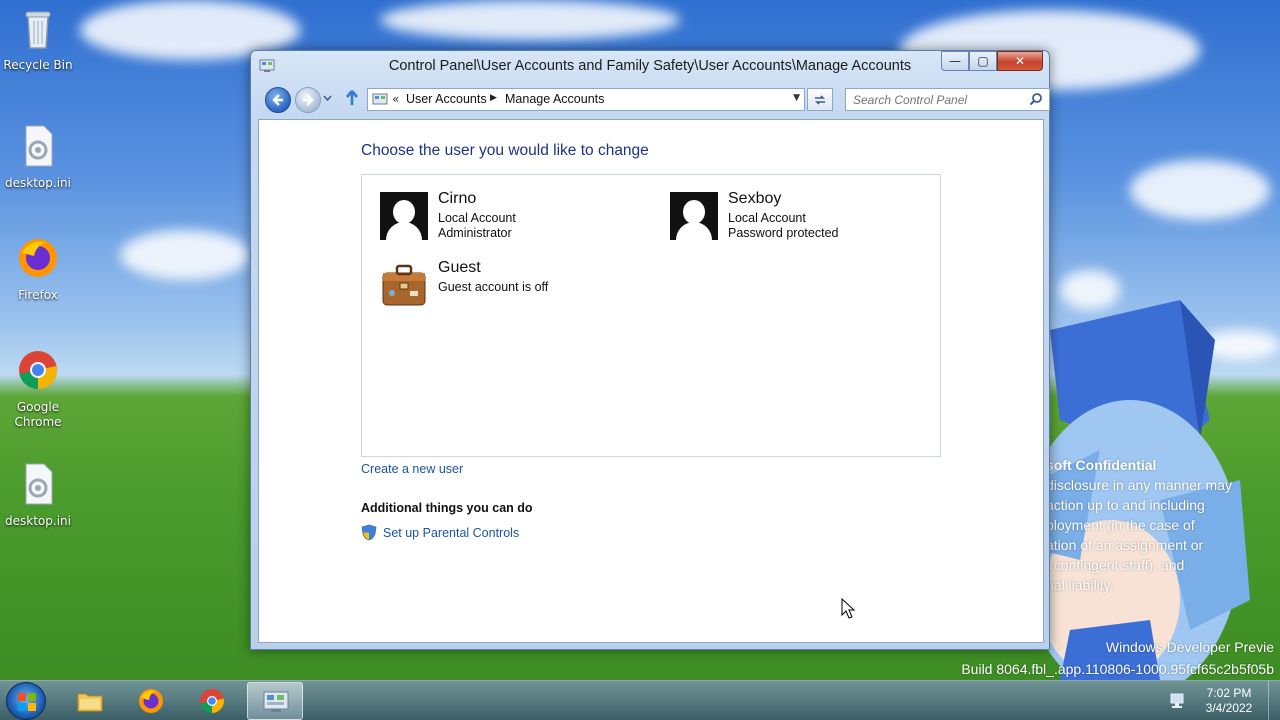 The image size is (1280, 720). What do you see at coordinates (475, 233) in the screenshot?
I see `user-account-status: Administrator` at bounding box center [475, 233].